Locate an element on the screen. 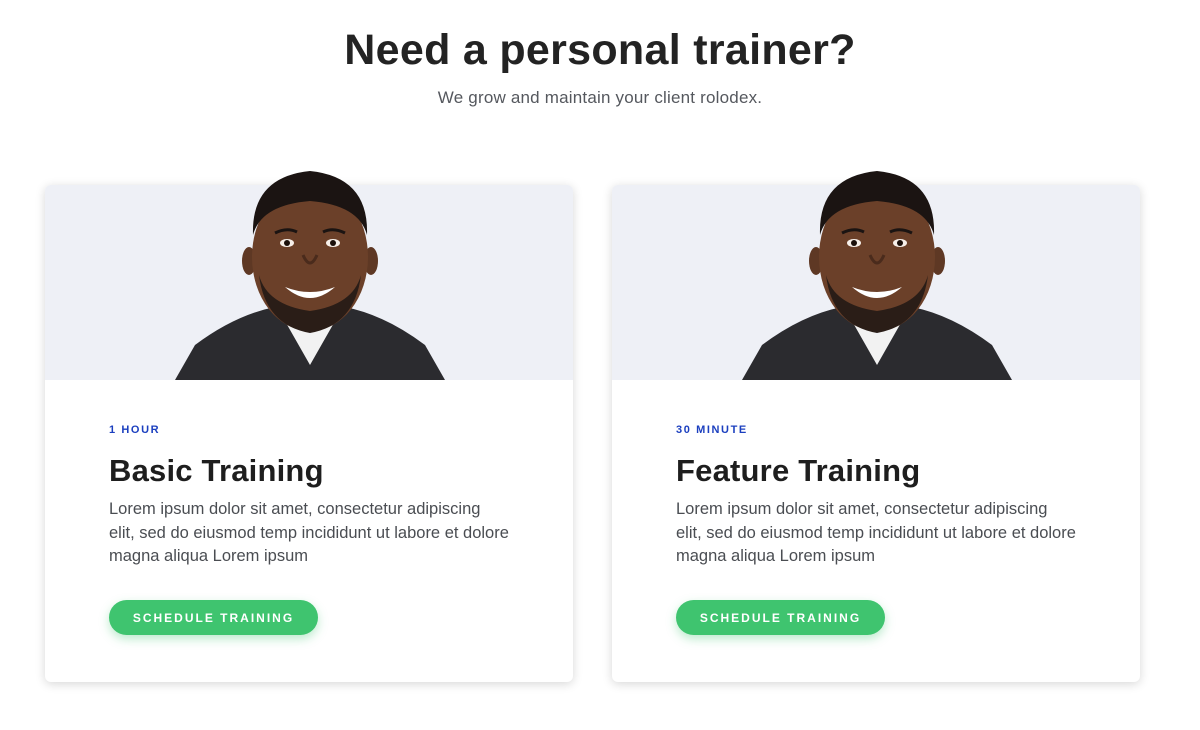 The width and height of the screenshot is (1200, 730). duration-label: 1 HOUR is located at coordinates (135, 430).